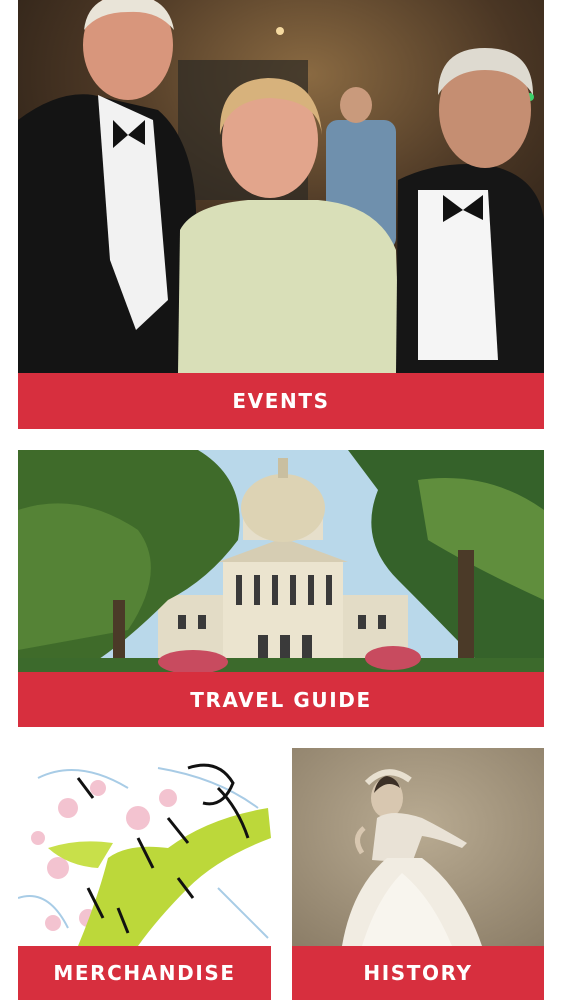 This screenshot has width=562, height=1000. I want to click on merchandise-card: MERCHANDISE, so click(144, 874).